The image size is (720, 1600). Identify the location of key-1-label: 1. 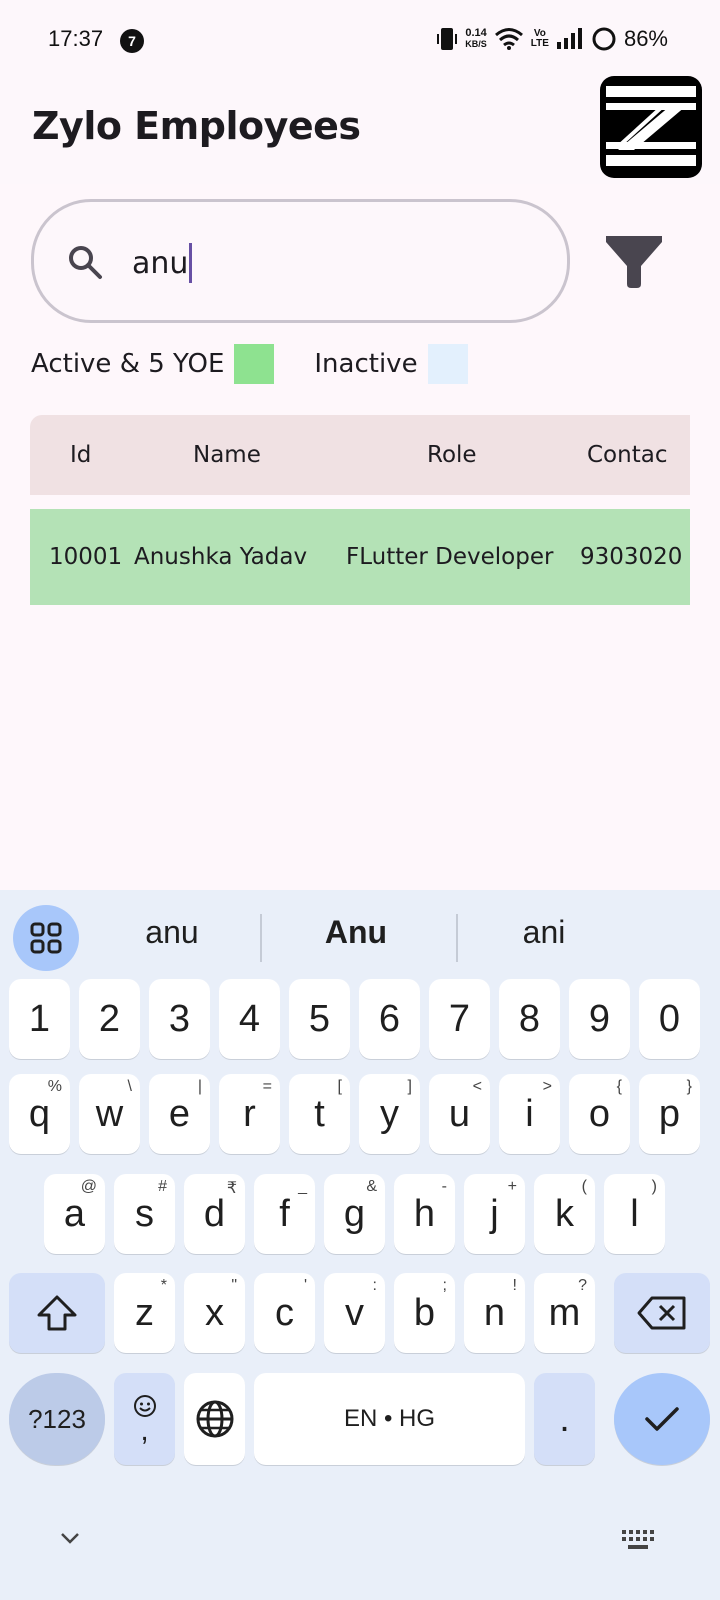
(39, 1018).